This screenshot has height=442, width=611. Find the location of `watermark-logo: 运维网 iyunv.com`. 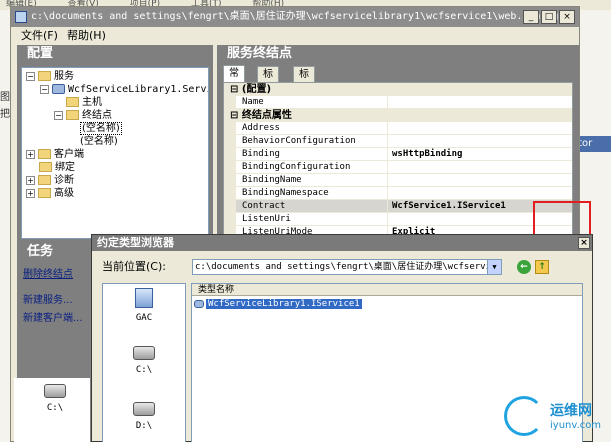

watermark-logo: 运维网 iyunv.com is located at coordinates (554, 417).